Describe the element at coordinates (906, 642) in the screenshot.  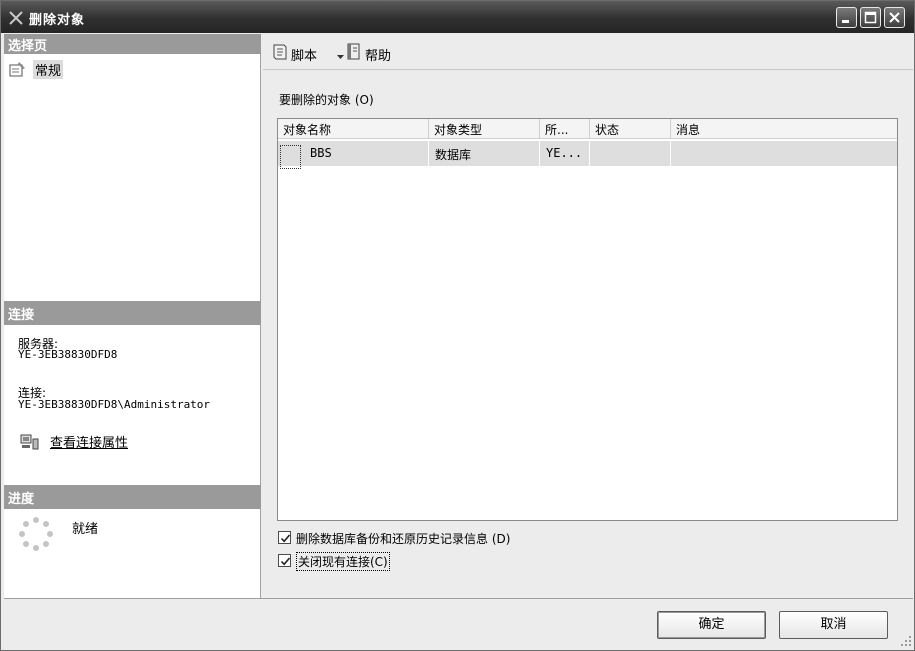
I see `resize-grip-icon` at that location.